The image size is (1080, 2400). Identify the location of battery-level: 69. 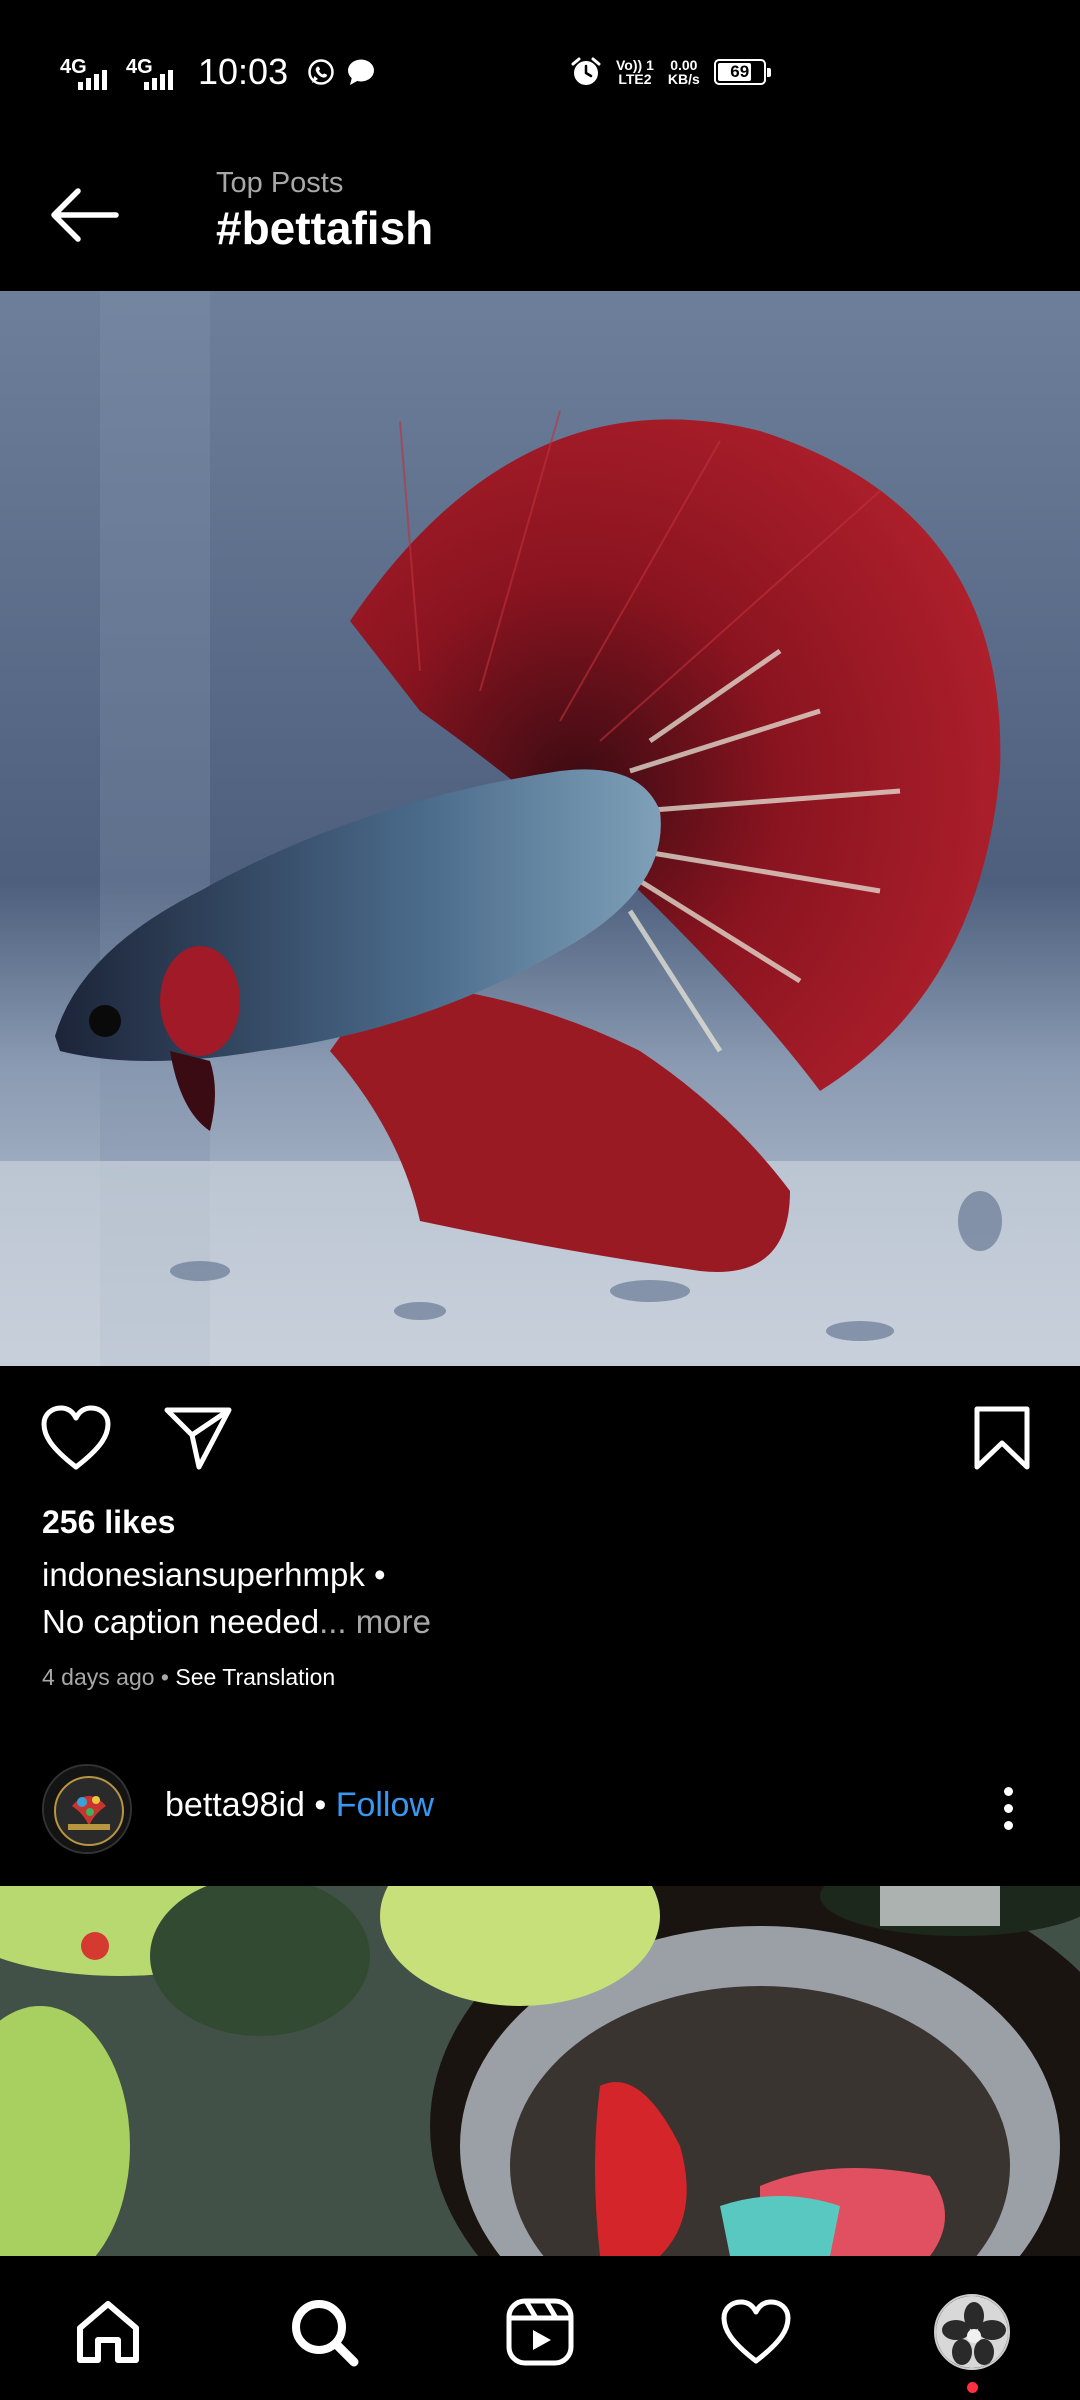
(740, 71).